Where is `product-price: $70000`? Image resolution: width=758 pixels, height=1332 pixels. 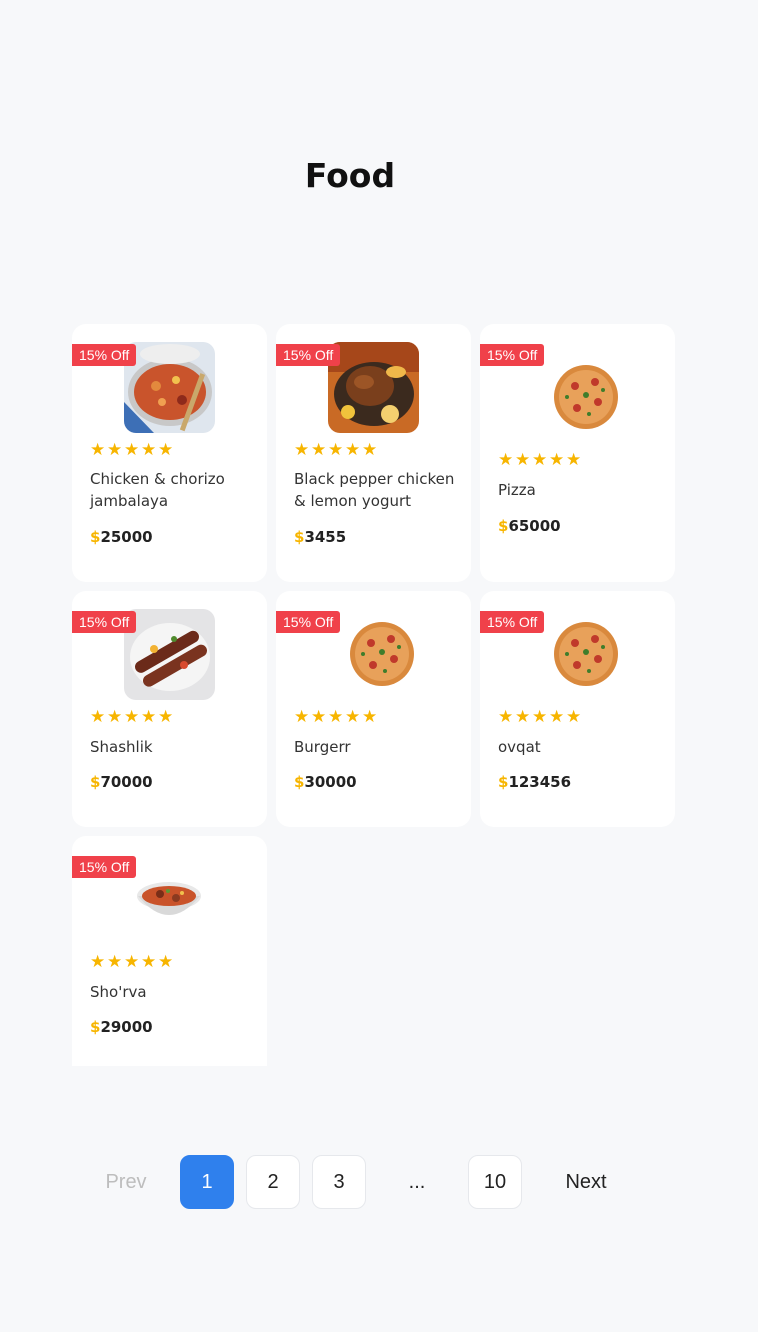 product-price: $70000 is located at coordinates (121, 782).